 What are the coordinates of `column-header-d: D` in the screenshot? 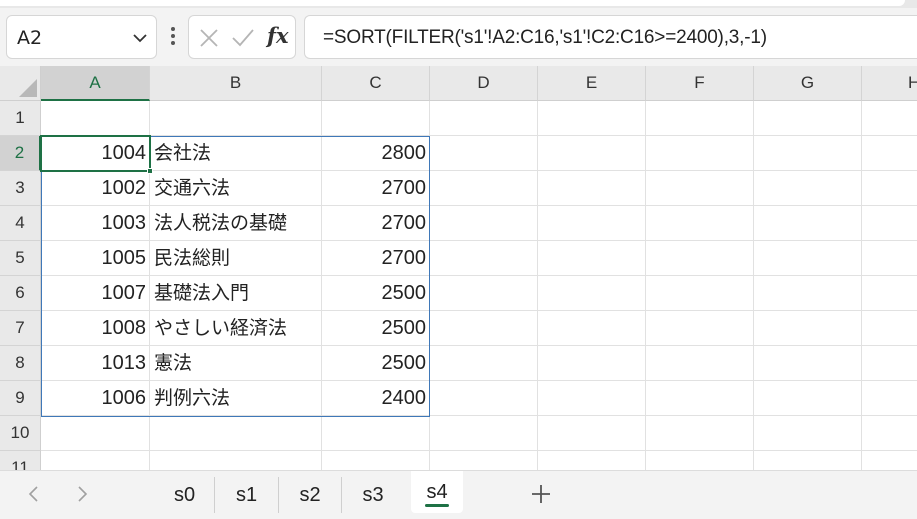 It's located at (484, 83).